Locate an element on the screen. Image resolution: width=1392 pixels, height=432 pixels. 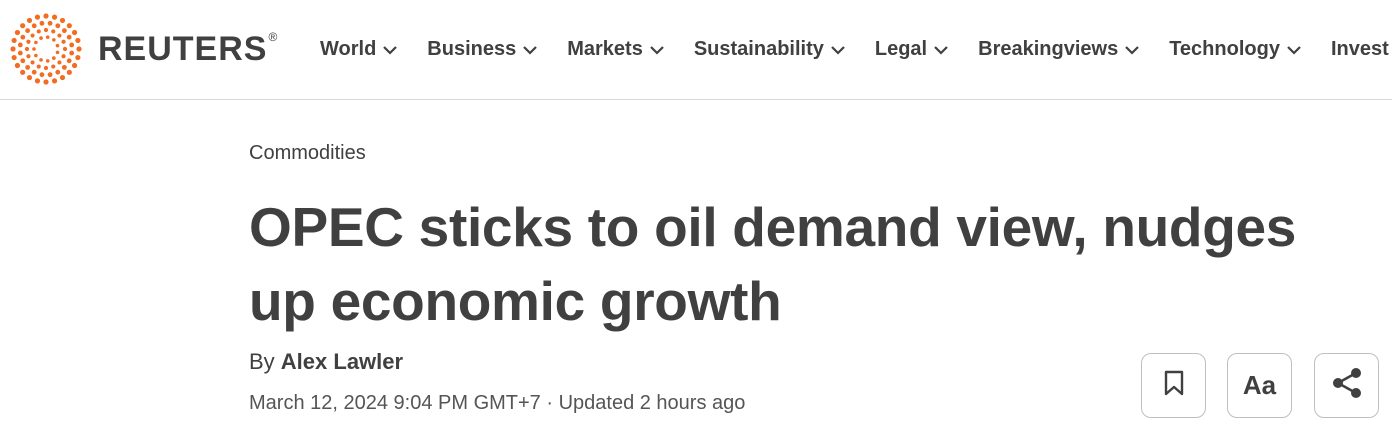
nav-item-business: Business is located at coordinates (482, 49).